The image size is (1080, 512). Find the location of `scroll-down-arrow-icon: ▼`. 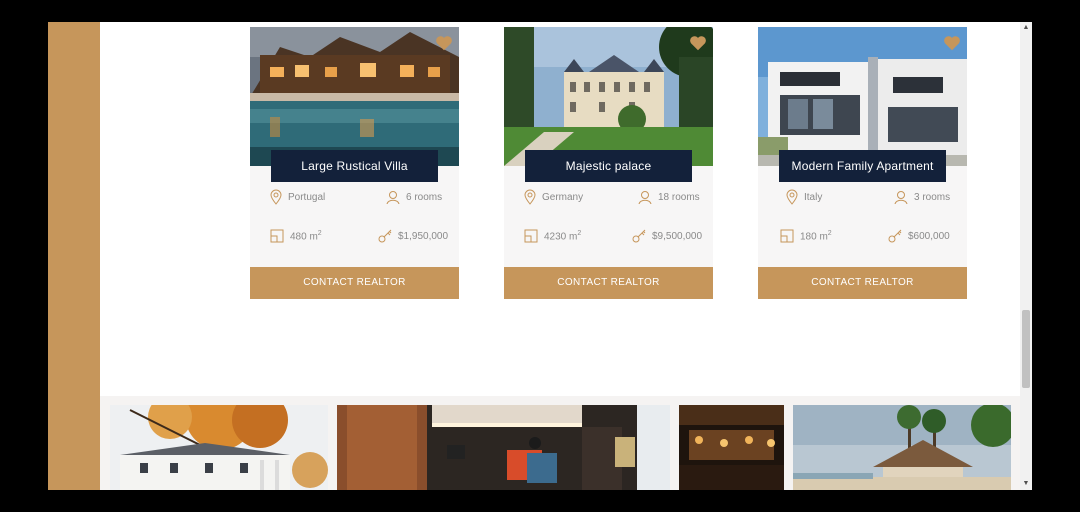

scroll-down-arrow-icon: ▼ is located at coordinates (1026, 484).